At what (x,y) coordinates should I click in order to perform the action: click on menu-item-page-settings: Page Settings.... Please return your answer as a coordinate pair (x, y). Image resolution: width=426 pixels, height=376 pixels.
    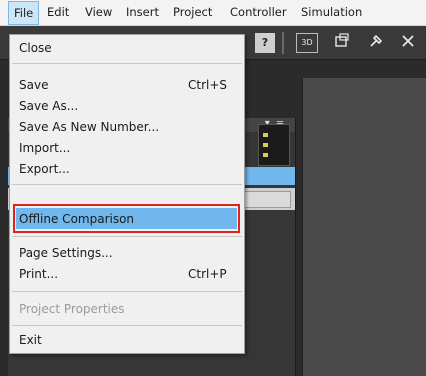
    Looking at the image, I should click on (127, 253).